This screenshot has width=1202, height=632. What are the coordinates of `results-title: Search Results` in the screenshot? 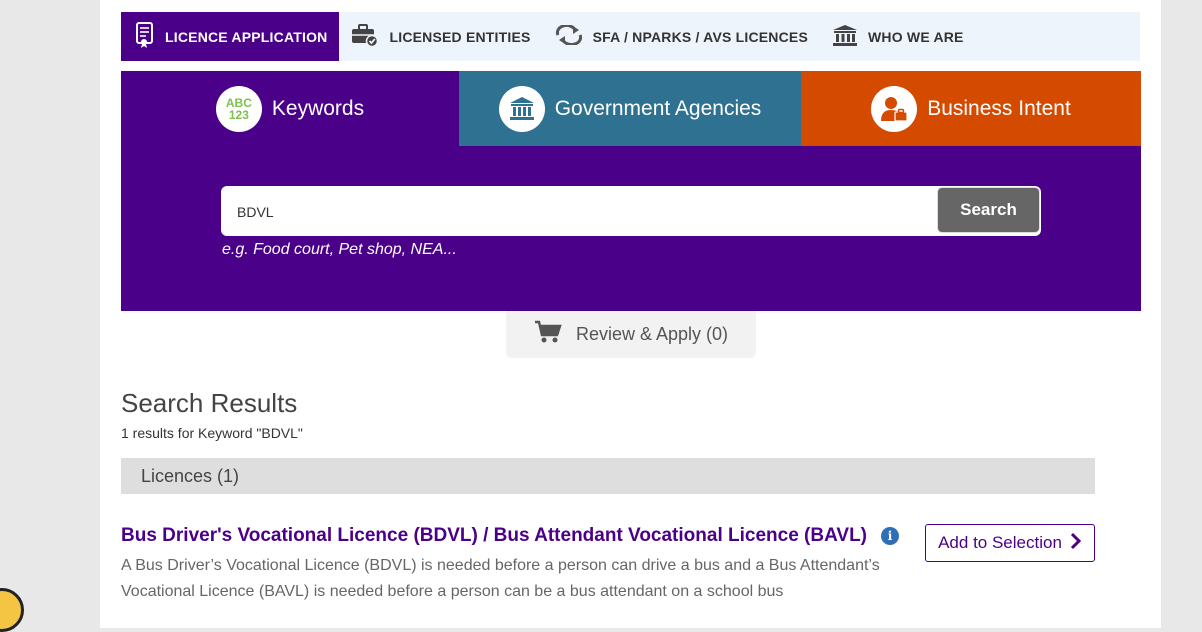 It's located at (209, 403).